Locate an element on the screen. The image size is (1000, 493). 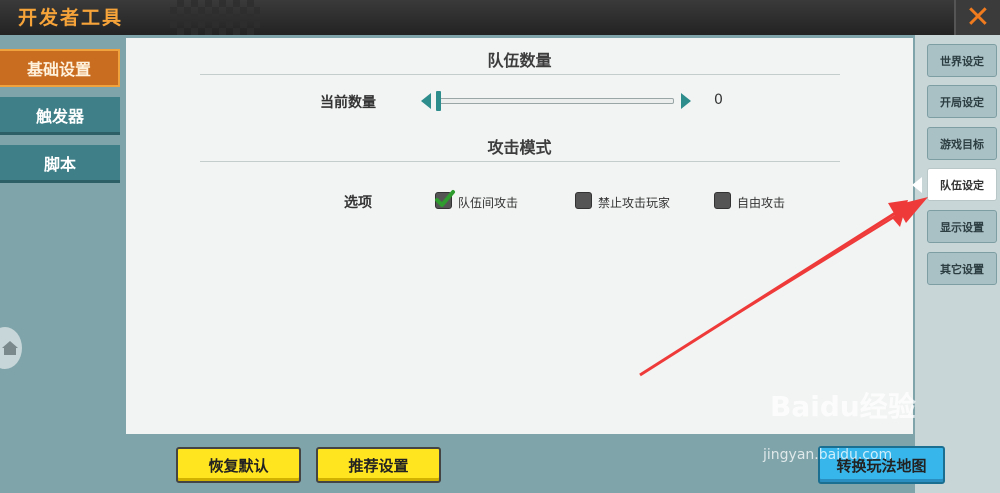
close-icon: ✕ is located at coordinates (978, 17).